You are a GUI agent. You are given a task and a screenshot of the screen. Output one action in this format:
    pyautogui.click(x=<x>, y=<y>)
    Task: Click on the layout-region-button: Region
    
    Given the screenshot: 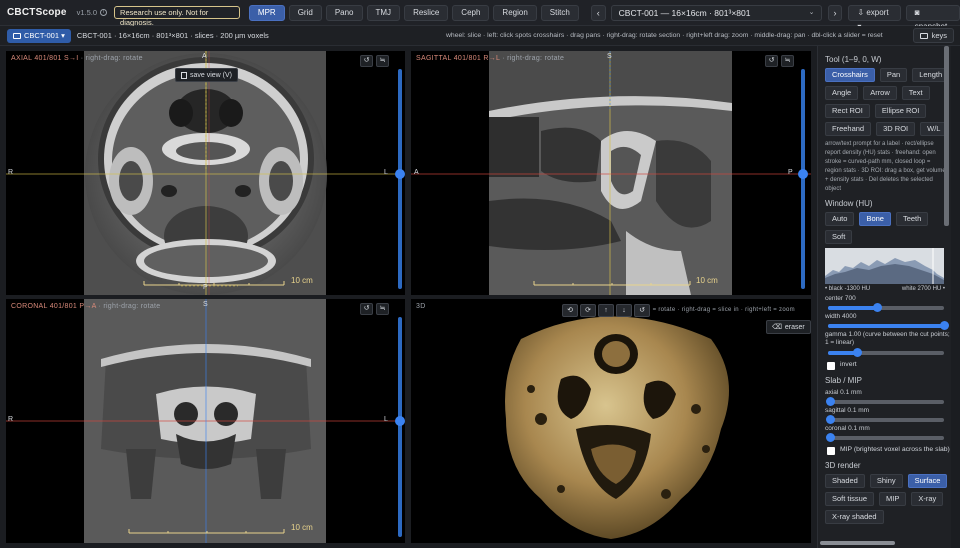 What is the action you would take?
    pyautogui.click(x=515, y=12)
    